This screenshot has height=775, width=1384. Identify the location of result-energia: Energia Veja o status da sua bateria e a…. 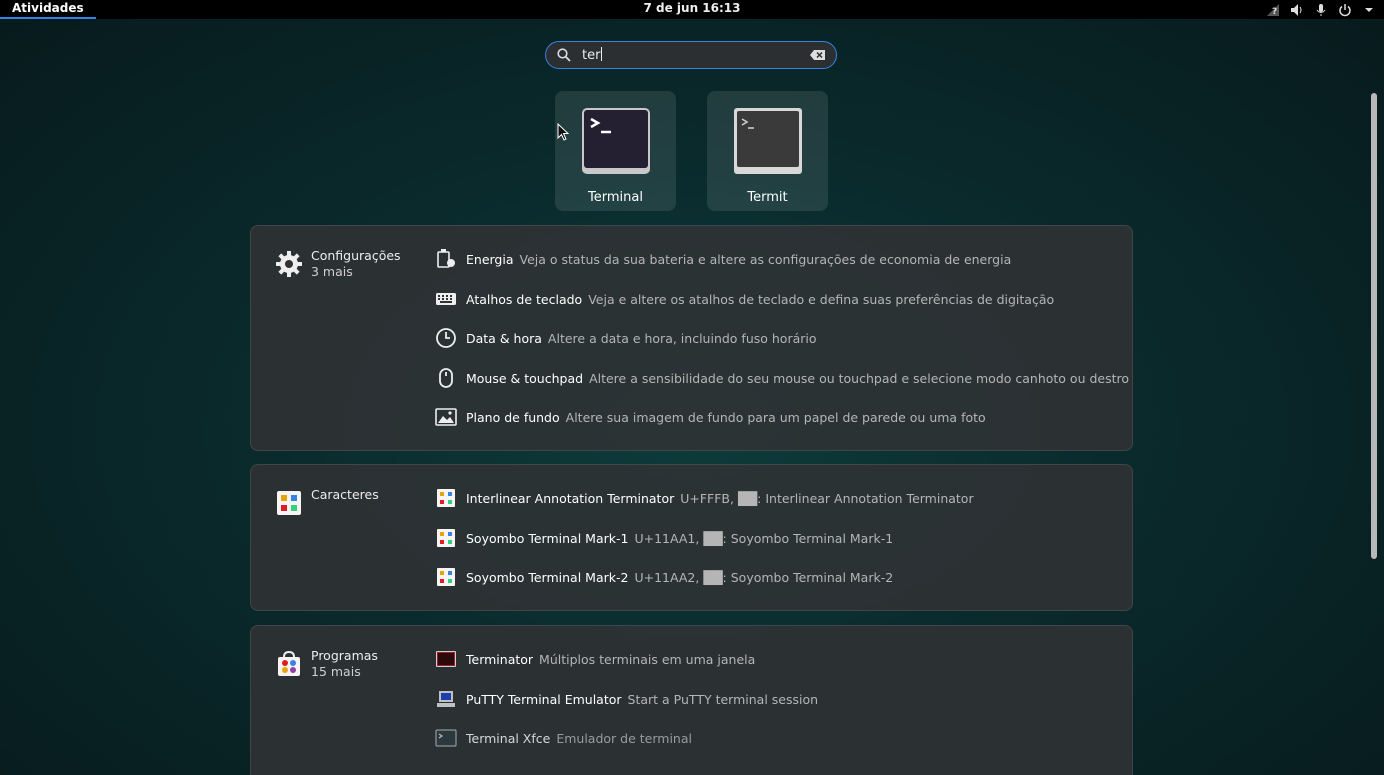
(723, 259).